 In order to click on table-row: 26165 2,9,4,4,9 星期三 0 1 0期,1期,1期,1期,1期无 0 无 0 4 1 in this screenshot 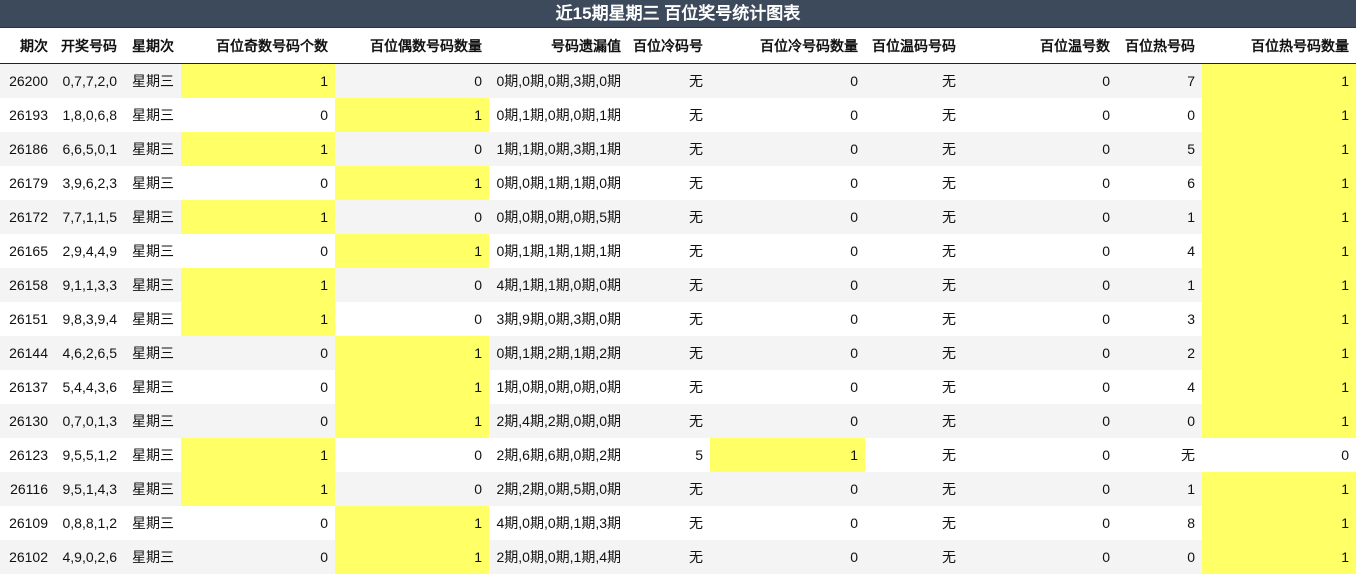, I will do `click(678, 251)`.